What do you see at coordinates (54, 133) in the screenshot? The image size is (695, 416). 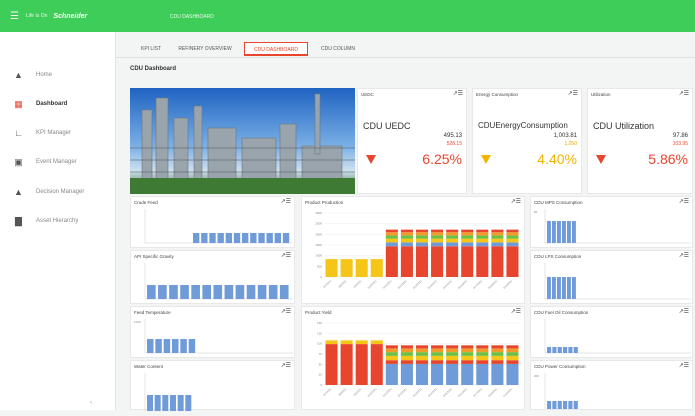 I see `sidebar-item-label: KPI Manager` at bounding box center [54, 133].